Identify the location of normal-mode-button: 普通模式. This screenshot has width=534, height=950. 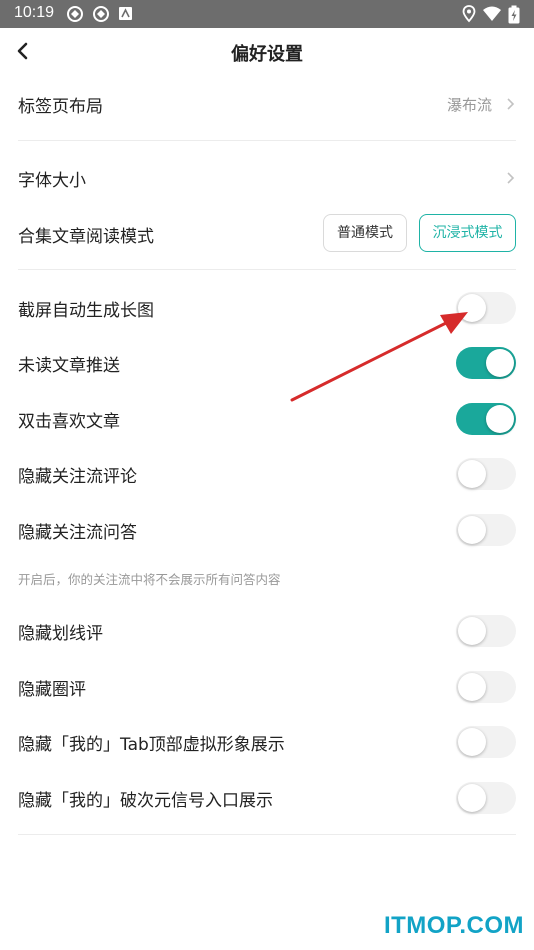
(365, 233).